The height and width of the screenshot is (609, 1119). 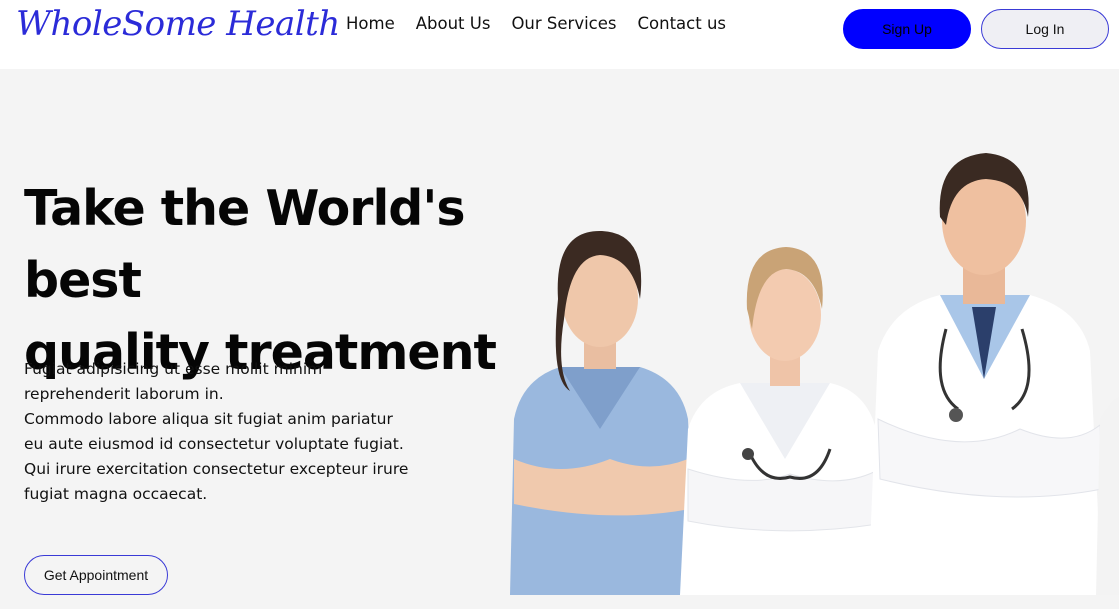 What do you see at coordinates (682, 23) in the screenshot?
I see `nav-link-contact-us: Contact us` at bounding box center [682, 23].